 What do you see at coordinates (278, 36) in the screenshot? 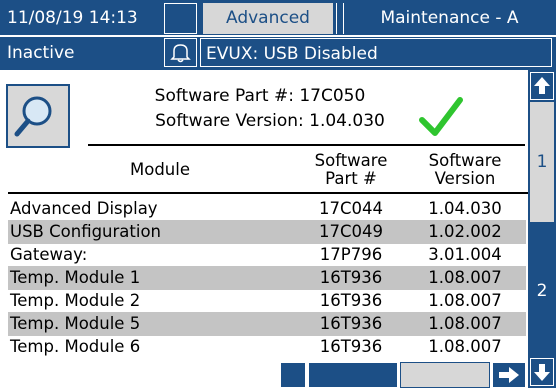
I see `header-separator` at bounding box center [278, 36].